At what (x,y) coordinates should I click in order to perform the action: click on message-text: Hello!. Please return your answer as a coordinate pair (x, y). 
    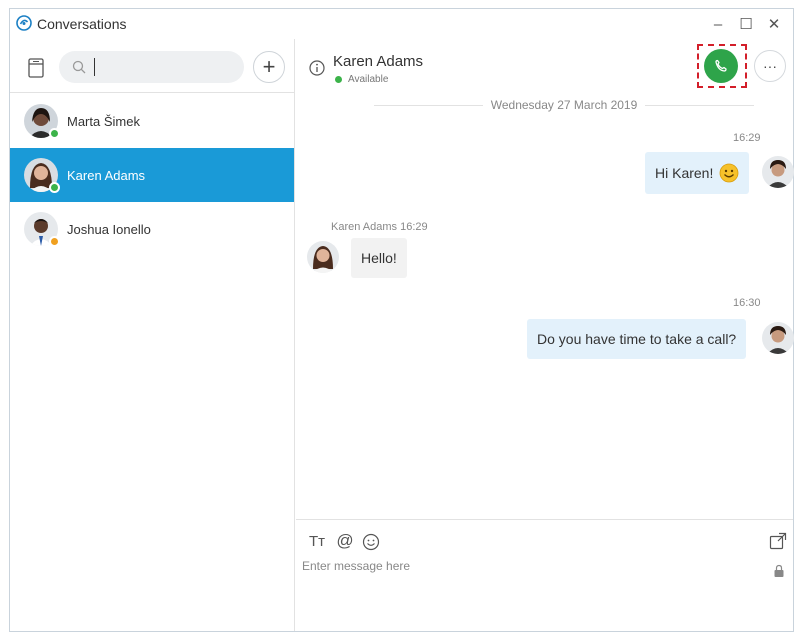
    Looking at the image, I should click on (379, 258).